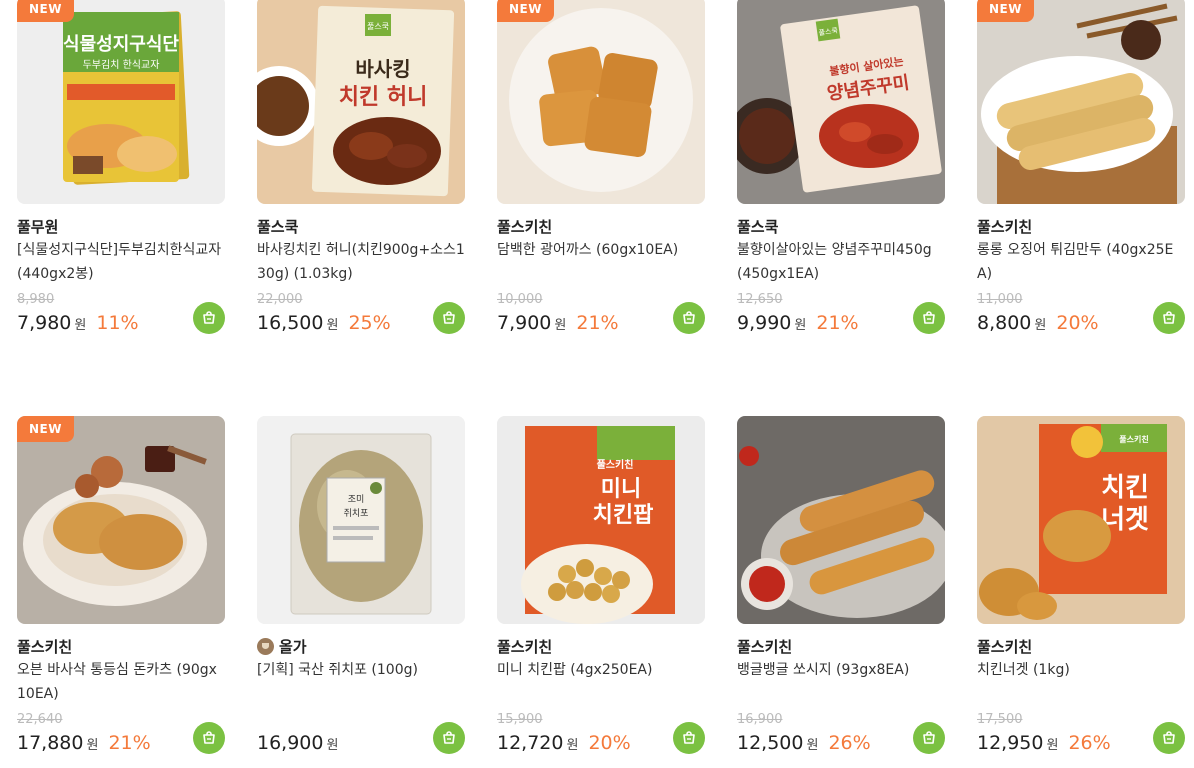 The width and height of the screenshot is (1194, 768). Describe the element at coordinates (356, 499) in the screenshot. I see `package-label: 조미` at that location.